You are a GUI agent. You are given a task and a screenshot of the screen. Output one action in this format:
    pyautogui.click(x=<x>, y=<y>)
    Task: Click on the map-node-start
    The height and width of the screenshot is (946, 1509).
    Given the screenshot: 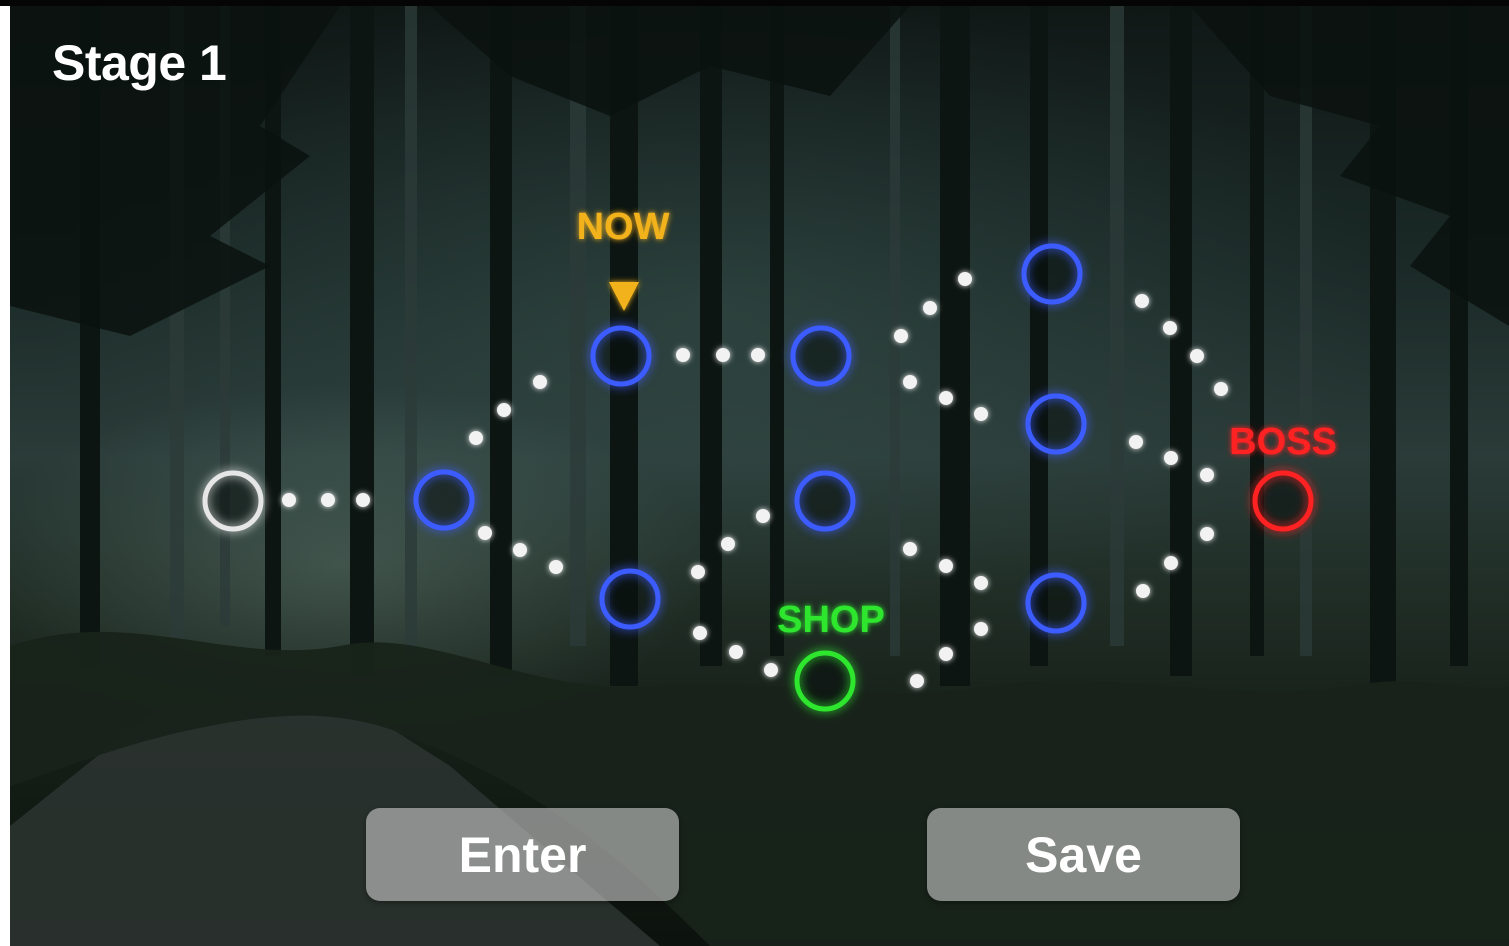 What is the action you would take?
    pyautogui.click(x=233, y=501)
    